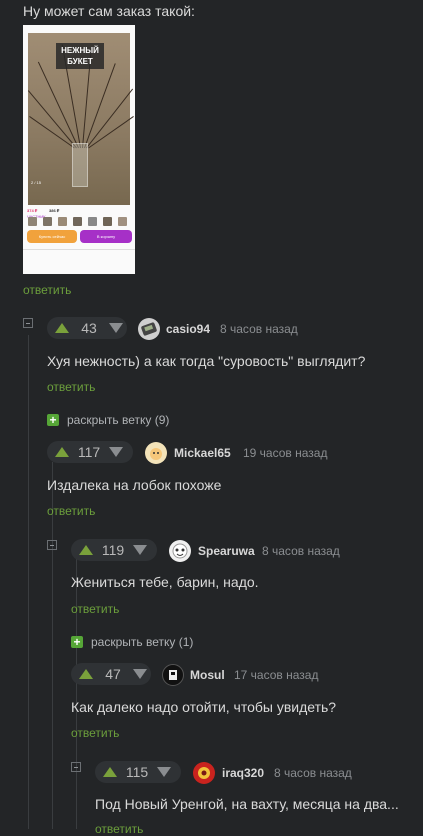 The width and height of the screenshot is (423, 836). I want to click on comment-score: 47, so click(113, 674).